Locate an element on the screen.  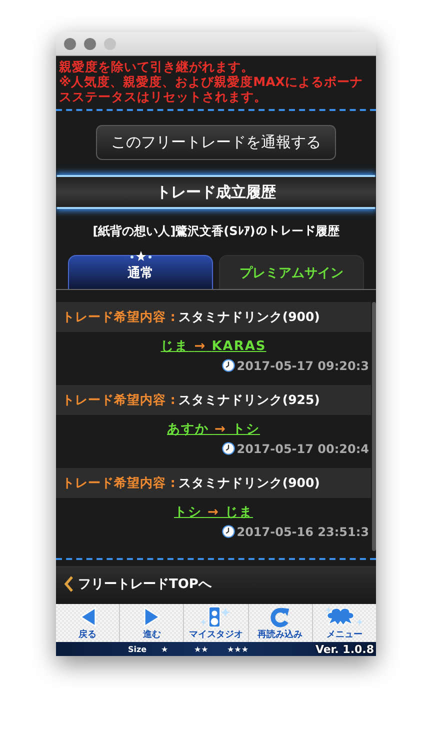
menu-button: メニュー is located at coordinates (344, 623).